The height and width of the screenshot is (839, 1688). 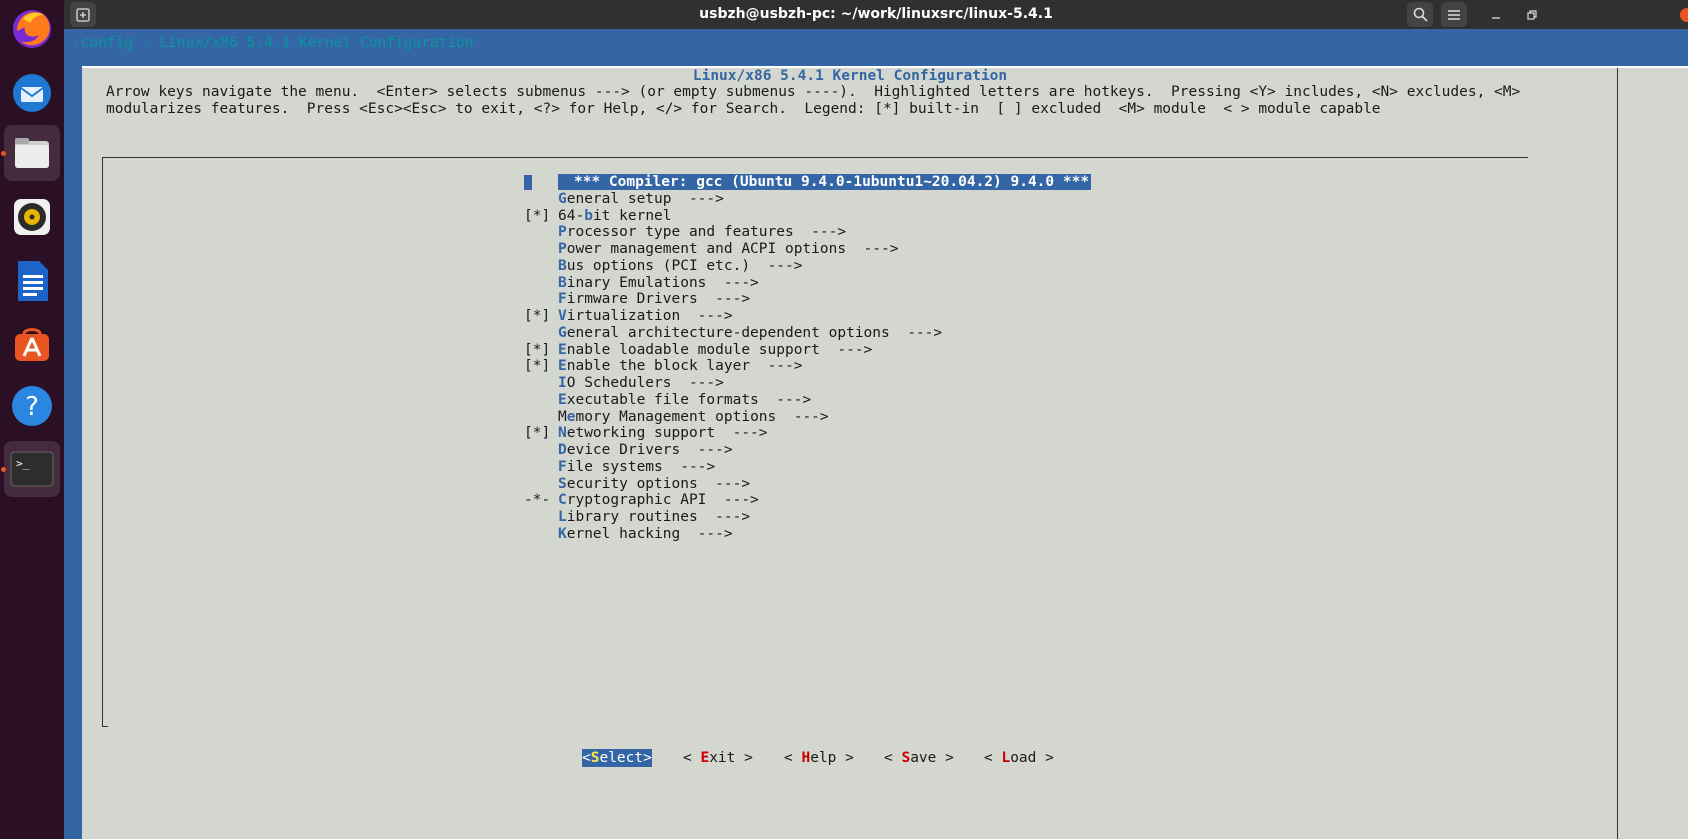 What do you see at coordinates (32, 153) in the screenshot?
I see `files-launcher` at bounding box center [32, 153].